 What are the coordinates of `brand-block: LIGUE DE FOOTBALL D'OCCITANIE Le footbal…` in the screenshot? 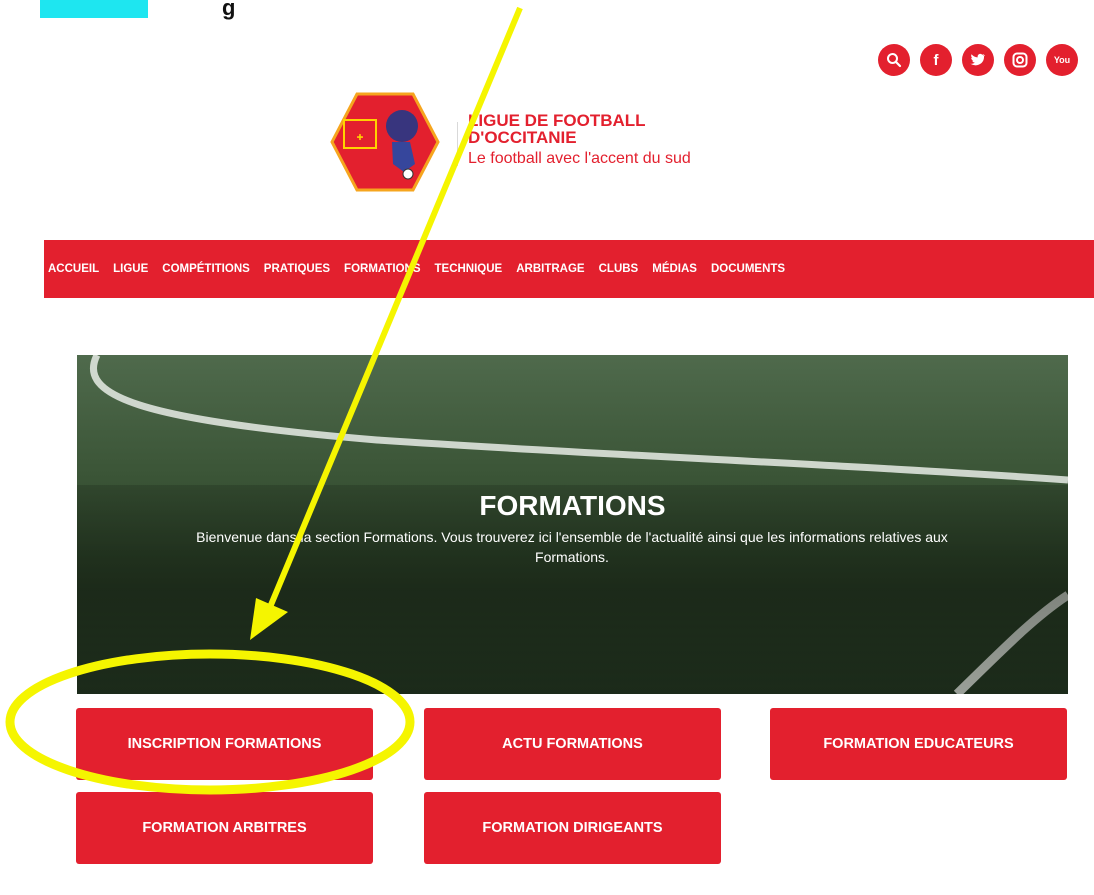 It's located at (579, 140).